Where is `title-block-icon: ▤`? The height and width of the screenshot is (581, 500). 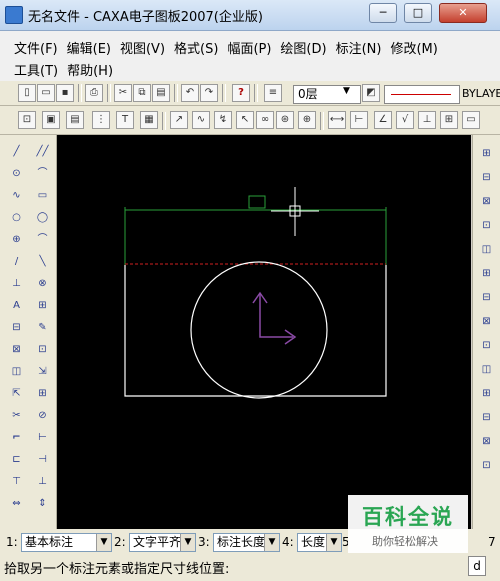 title-block-icon: ▤ is located at coordinates (75, 120).